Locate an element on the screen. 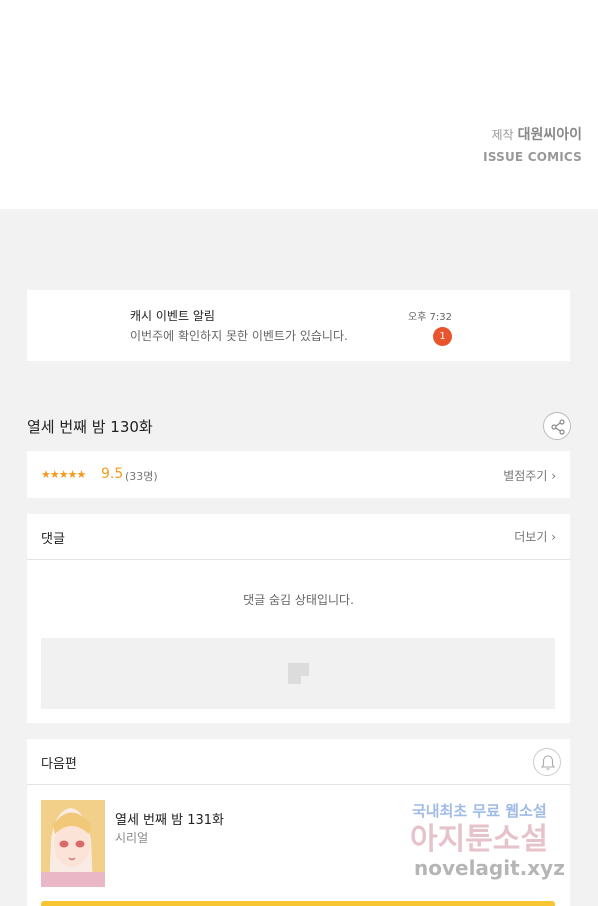 The image size is (598, 906). credit-label: 제작 is located at coordinates (502, 135).